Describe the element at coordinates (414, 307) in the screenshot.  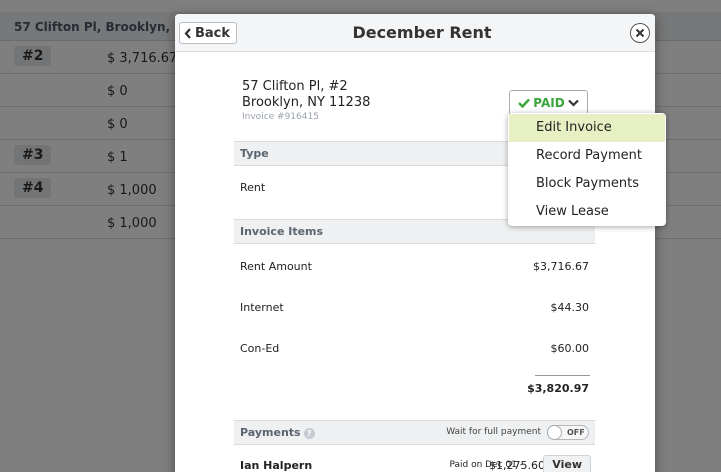
I see `invoice-item-row: Internet $44.30` at that location.